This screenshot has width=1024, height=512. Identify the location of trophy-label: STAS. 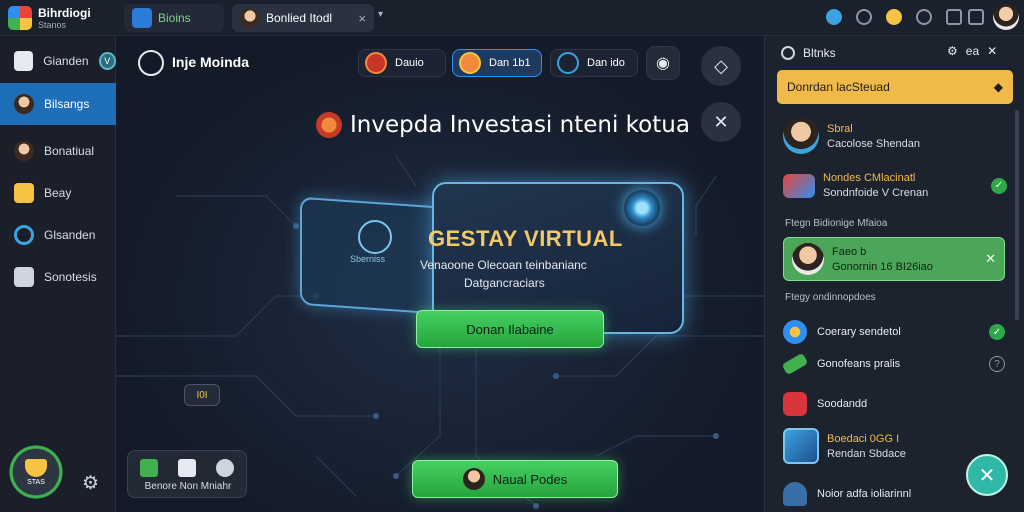
(36, 482).